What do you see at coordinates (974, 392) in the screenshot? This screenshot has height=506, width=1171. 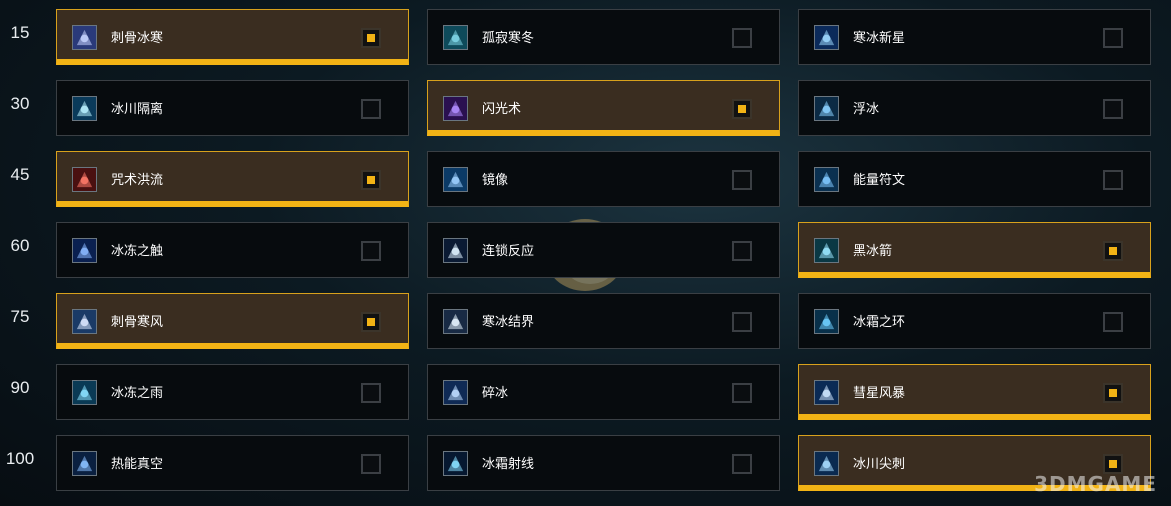 I see `talent-option: 彗星风暴` at bounding box center [974, 392].